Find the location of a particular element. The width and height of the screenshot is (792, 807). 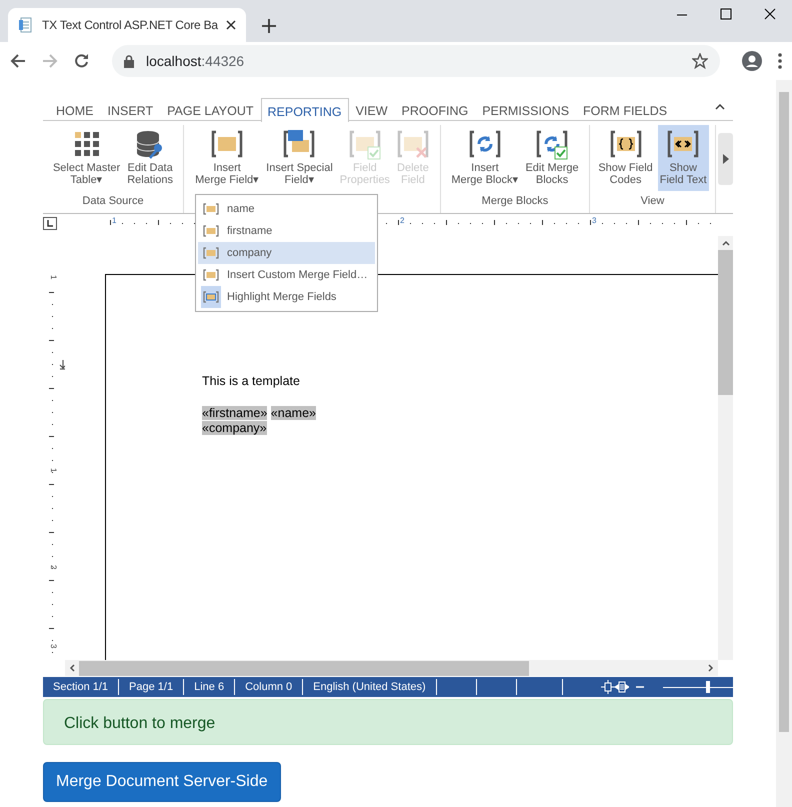

document-icon is located at coordinates (26, 25).